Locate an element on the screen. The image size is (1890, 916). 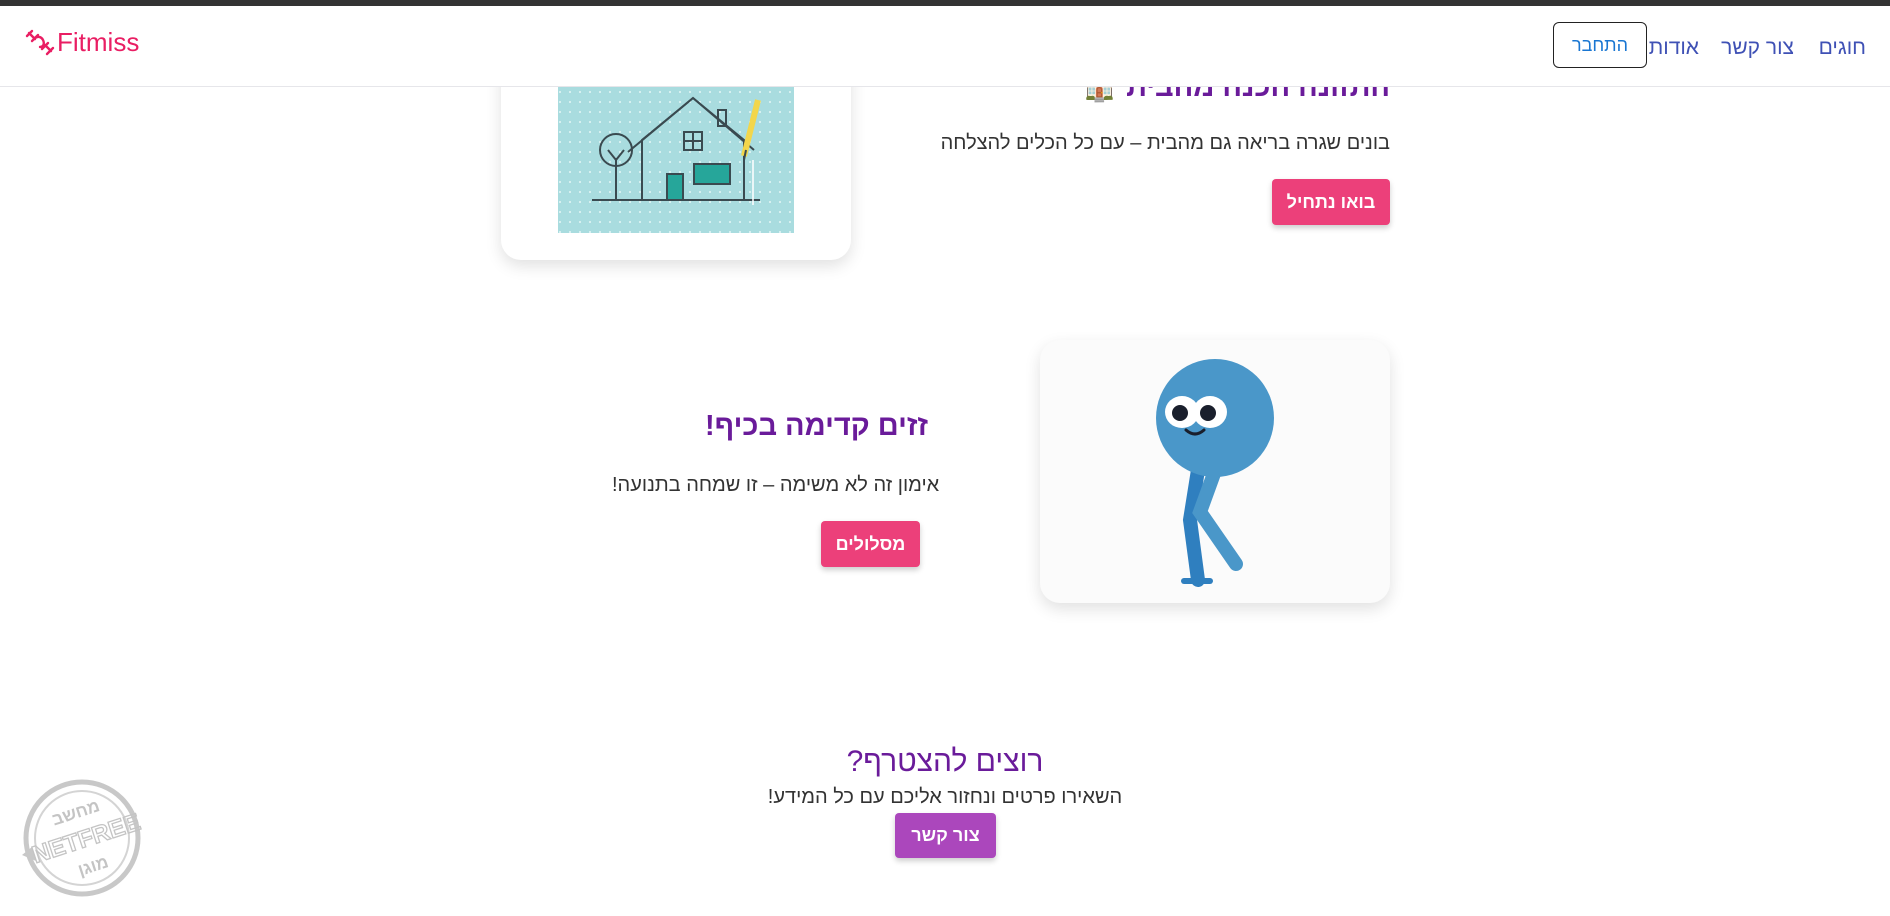
netfree-seal-icon: מחשב NETFREE מוגן is located at coordinates (83, 838).